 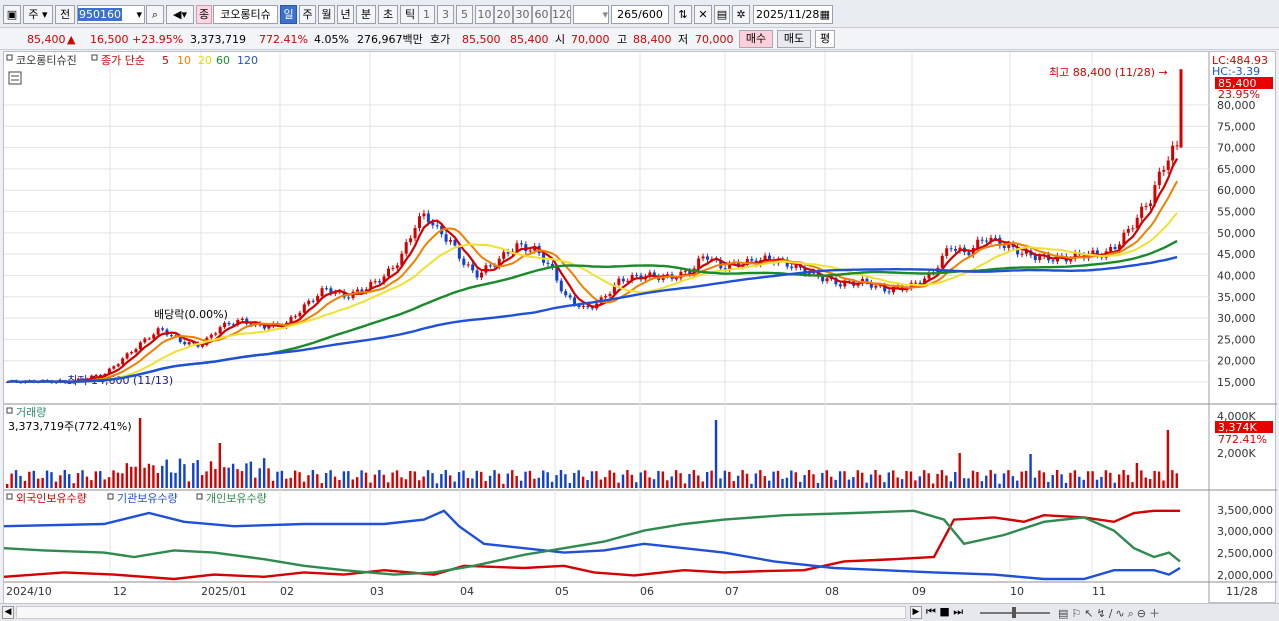 What do you see at coordinates (1108, 72) in the screenshot?
I see `high-annotation: 최고 88,400 (11/28) →` at bounding box center [1108, 72].